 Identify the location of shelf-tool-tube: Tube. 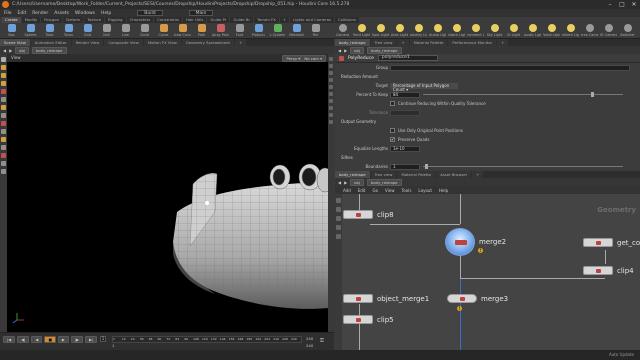
(49, 30).